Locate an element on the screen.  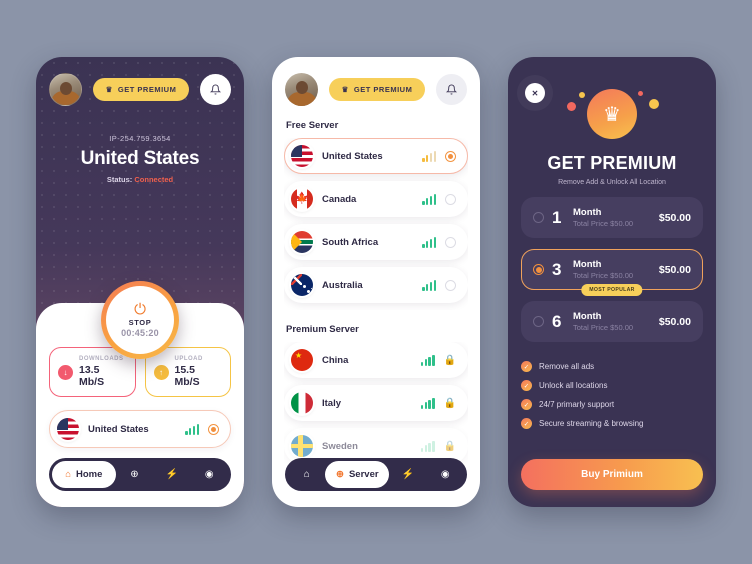
feature-text: Secure streaming & browsing is located at coordinates (591, 423).